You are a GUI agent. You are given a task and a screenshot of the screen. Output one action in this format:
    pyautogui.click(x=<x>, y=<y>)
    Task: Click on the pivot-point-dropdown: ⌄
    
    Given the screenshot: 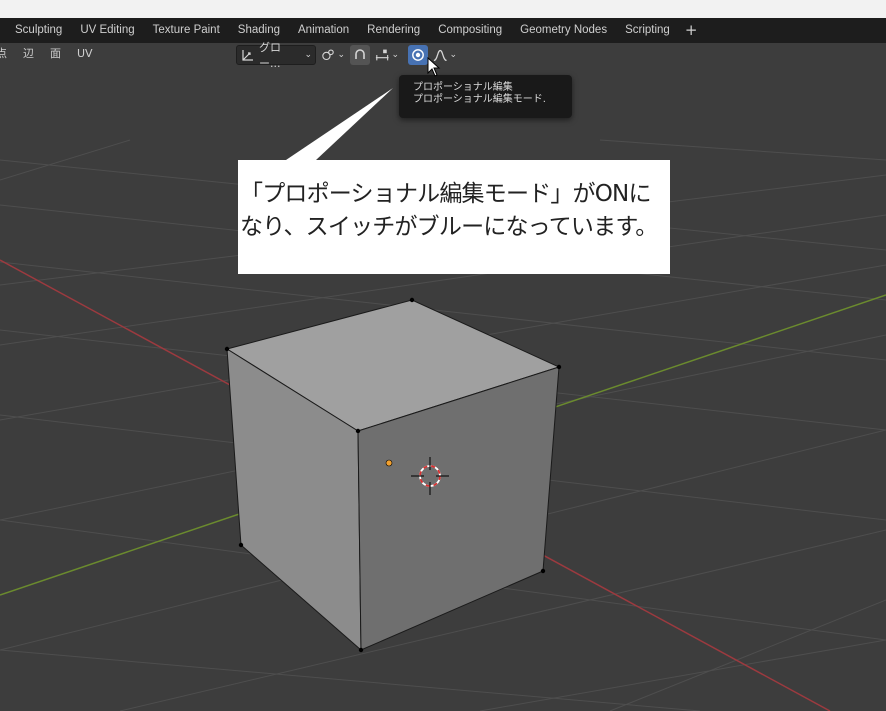 What is the action you would take?
    pyautogui.click(x=333, y=55)
    